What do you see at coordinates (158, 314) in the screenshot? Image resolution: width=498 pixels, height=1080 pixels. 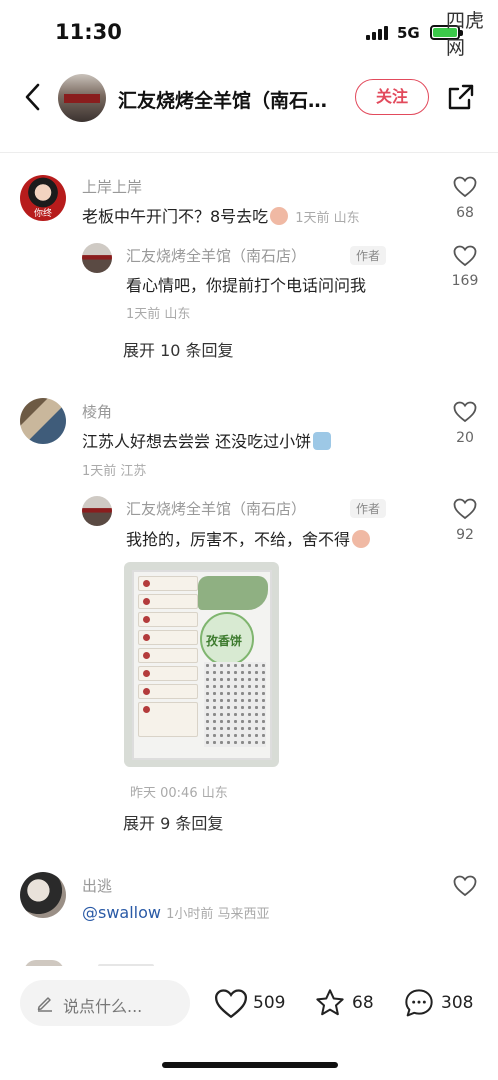 I see `reply-meta: 1天前 山东` at bounding box center [158, 314].